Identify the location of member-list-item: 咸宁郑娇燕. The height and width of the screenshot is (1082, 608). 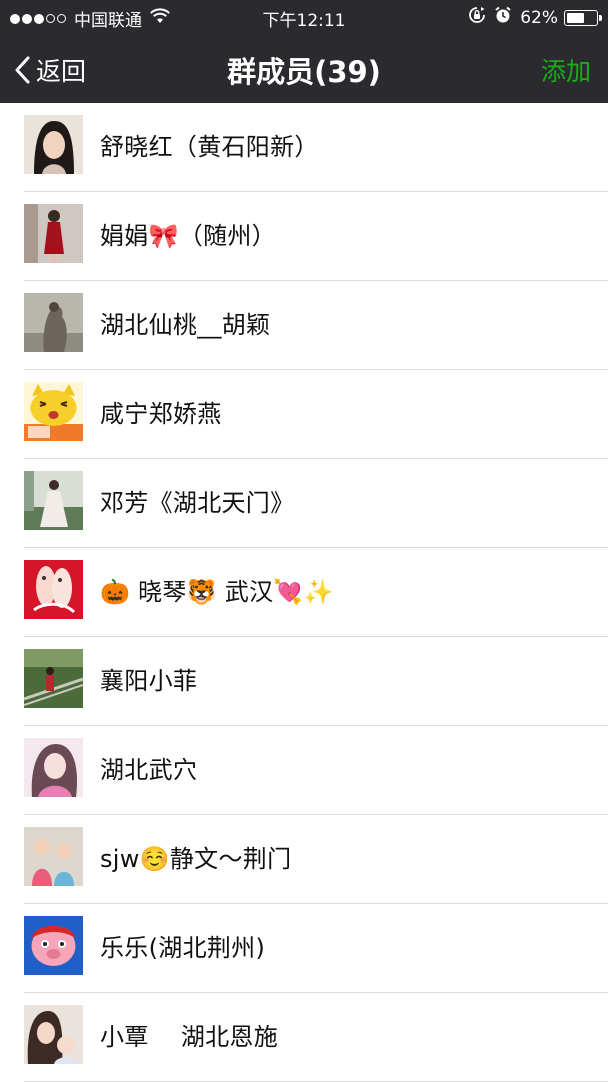
(304, 414).